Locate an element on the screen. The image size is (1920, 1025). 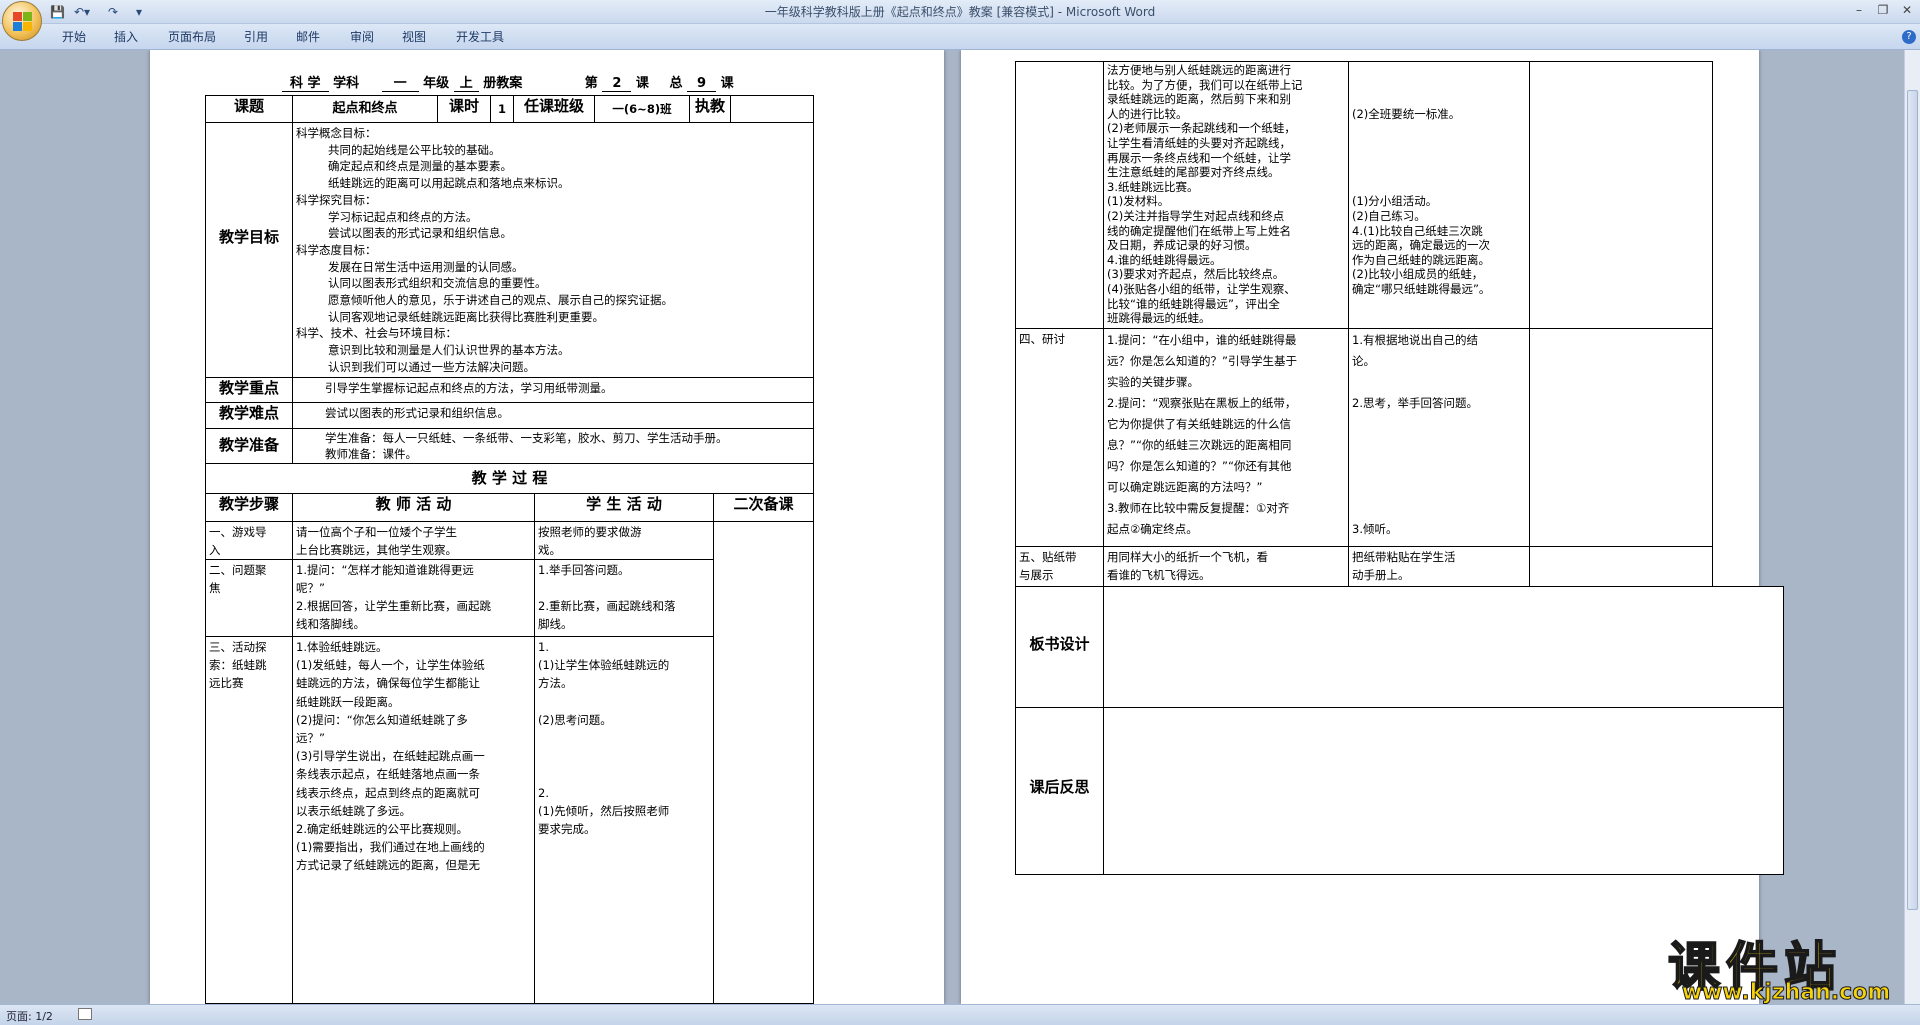
student-line: 3.倾听。 is located at coordinates (1375, 529).